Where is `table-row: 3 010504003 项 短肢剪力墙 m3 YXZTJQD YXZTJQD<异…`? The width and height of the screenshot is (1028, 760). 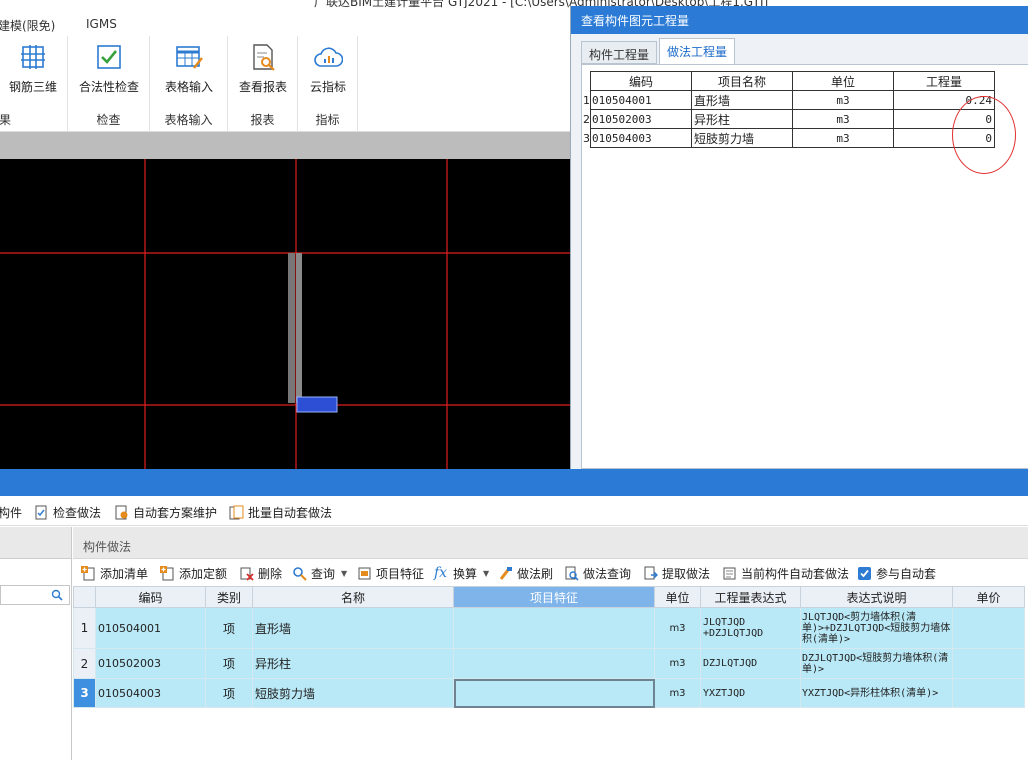 table-row: 3 010504003 项 短肢剪力墙 m3 YXZTJQD YXZTJQD<异… is located at coordinates (549, 693).